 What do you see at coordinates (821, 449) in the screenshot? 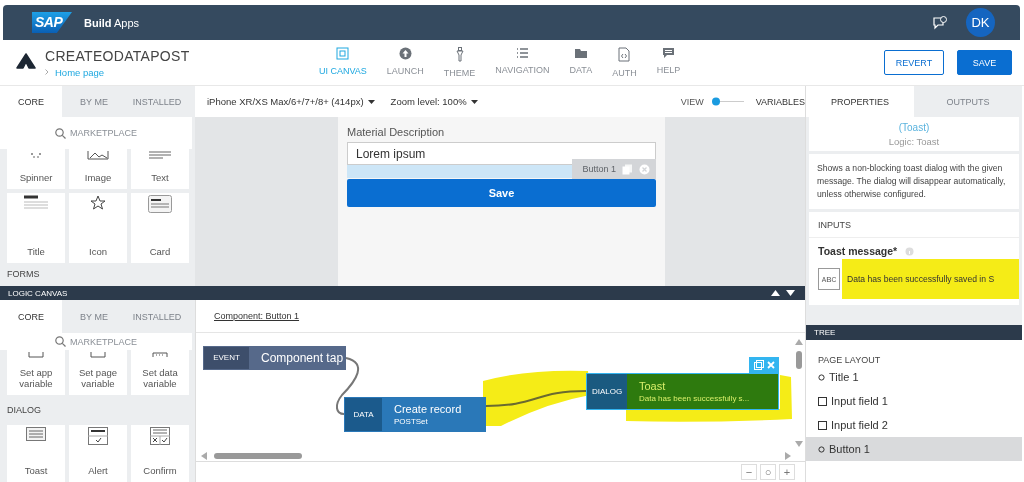
I see `circle-icon` at bounding box center [821, 449].